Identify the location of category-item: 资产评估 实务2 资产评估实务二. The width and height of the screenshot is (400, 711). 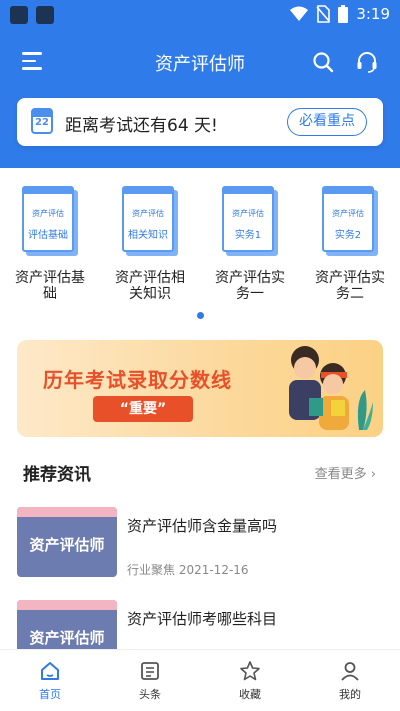
(350, 244).